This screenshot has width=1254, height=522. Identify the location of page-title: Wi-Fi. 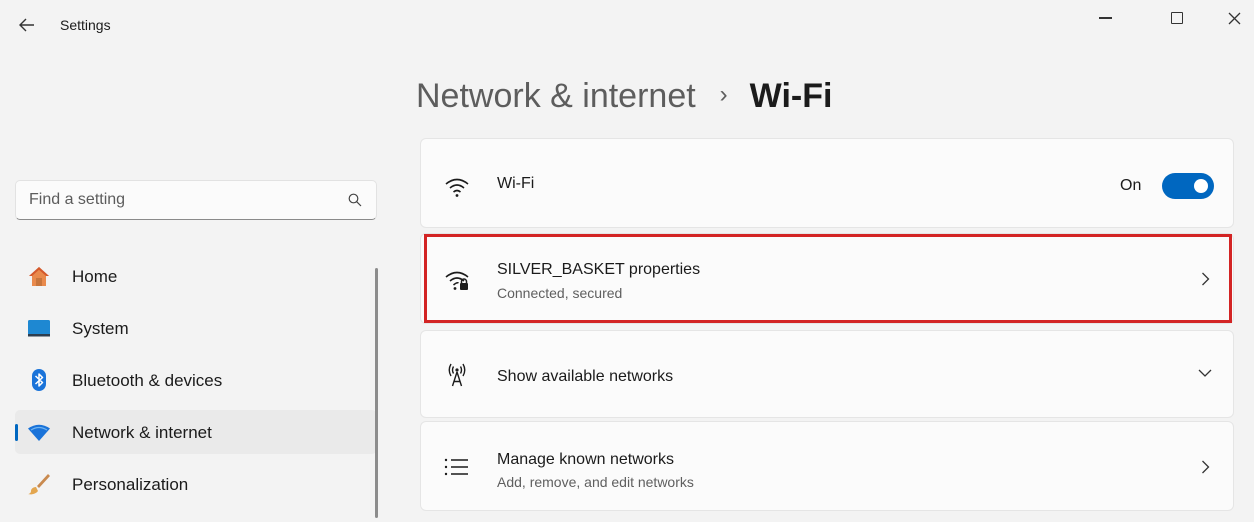
(791, 95).